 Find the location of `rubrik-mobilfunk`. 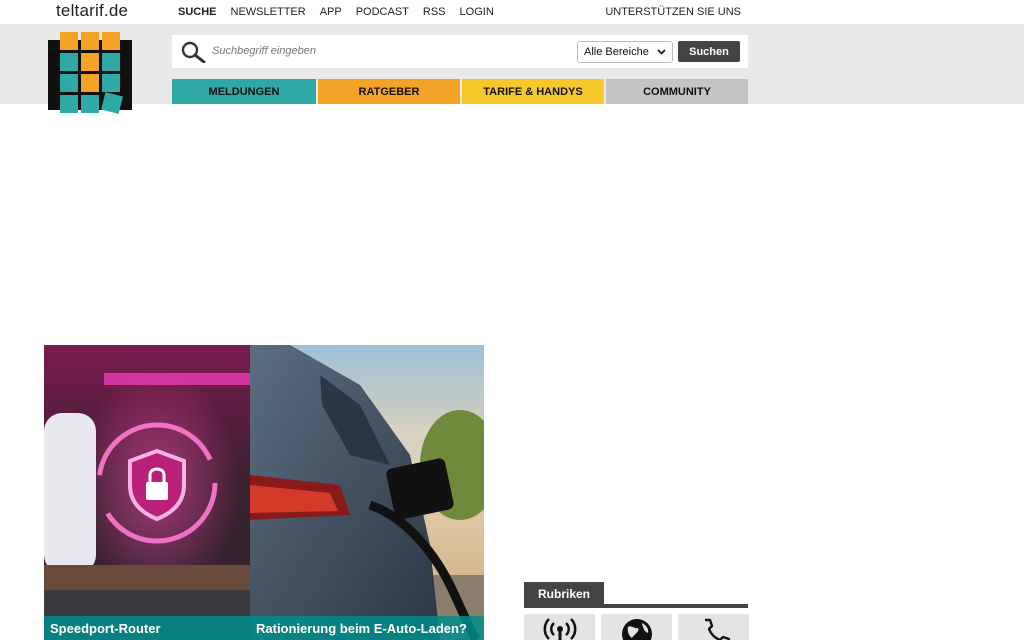

rubrik-mobilfunk is located at coordinates (559, 627).